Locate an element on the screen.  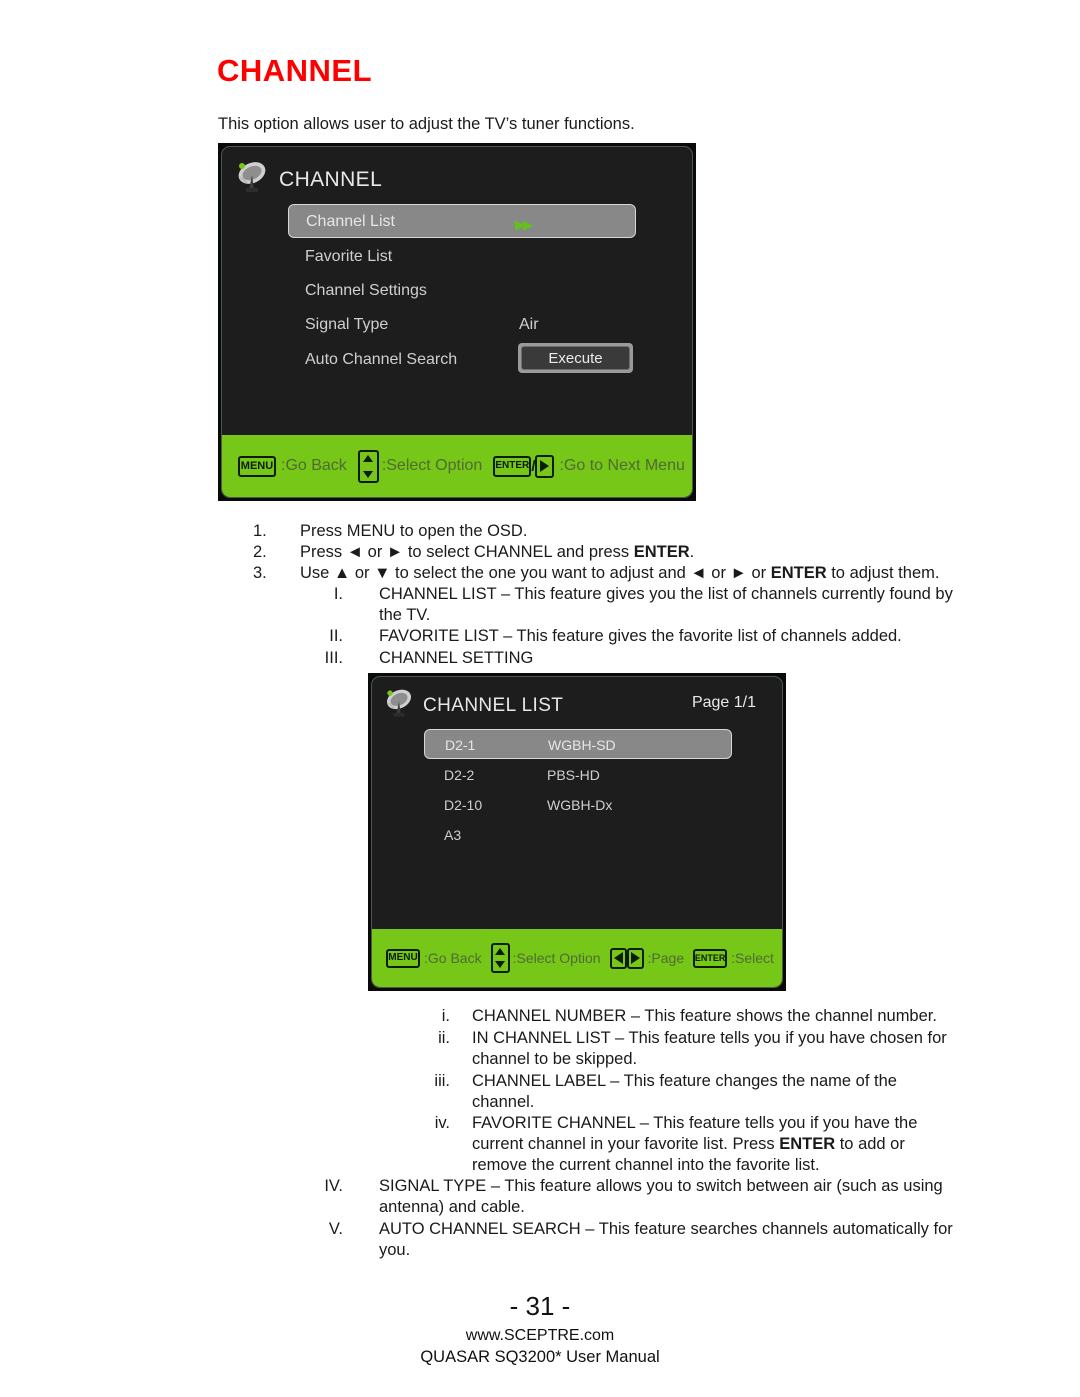
substep-V-number: V. is located at coordinates (335, 1229).